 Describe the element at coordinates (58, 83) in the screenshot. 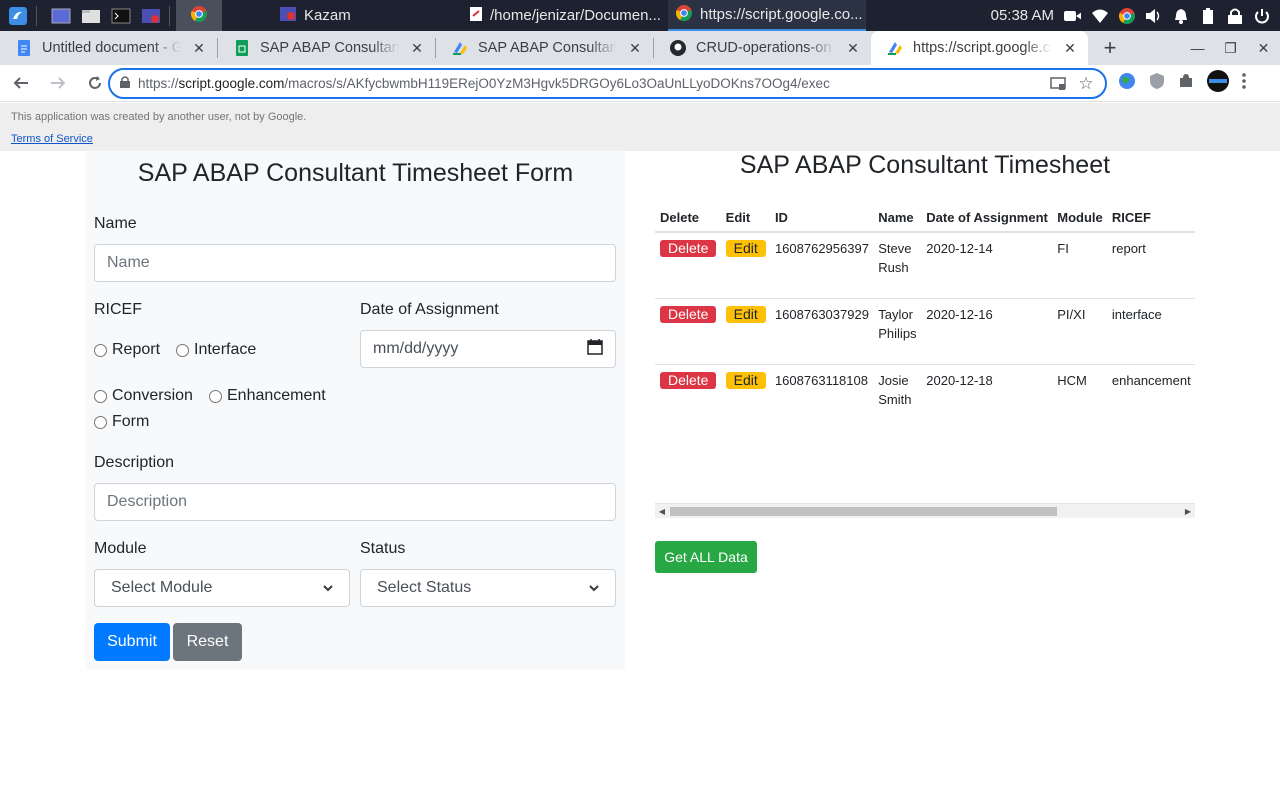

I see `forward-icon` at that location.